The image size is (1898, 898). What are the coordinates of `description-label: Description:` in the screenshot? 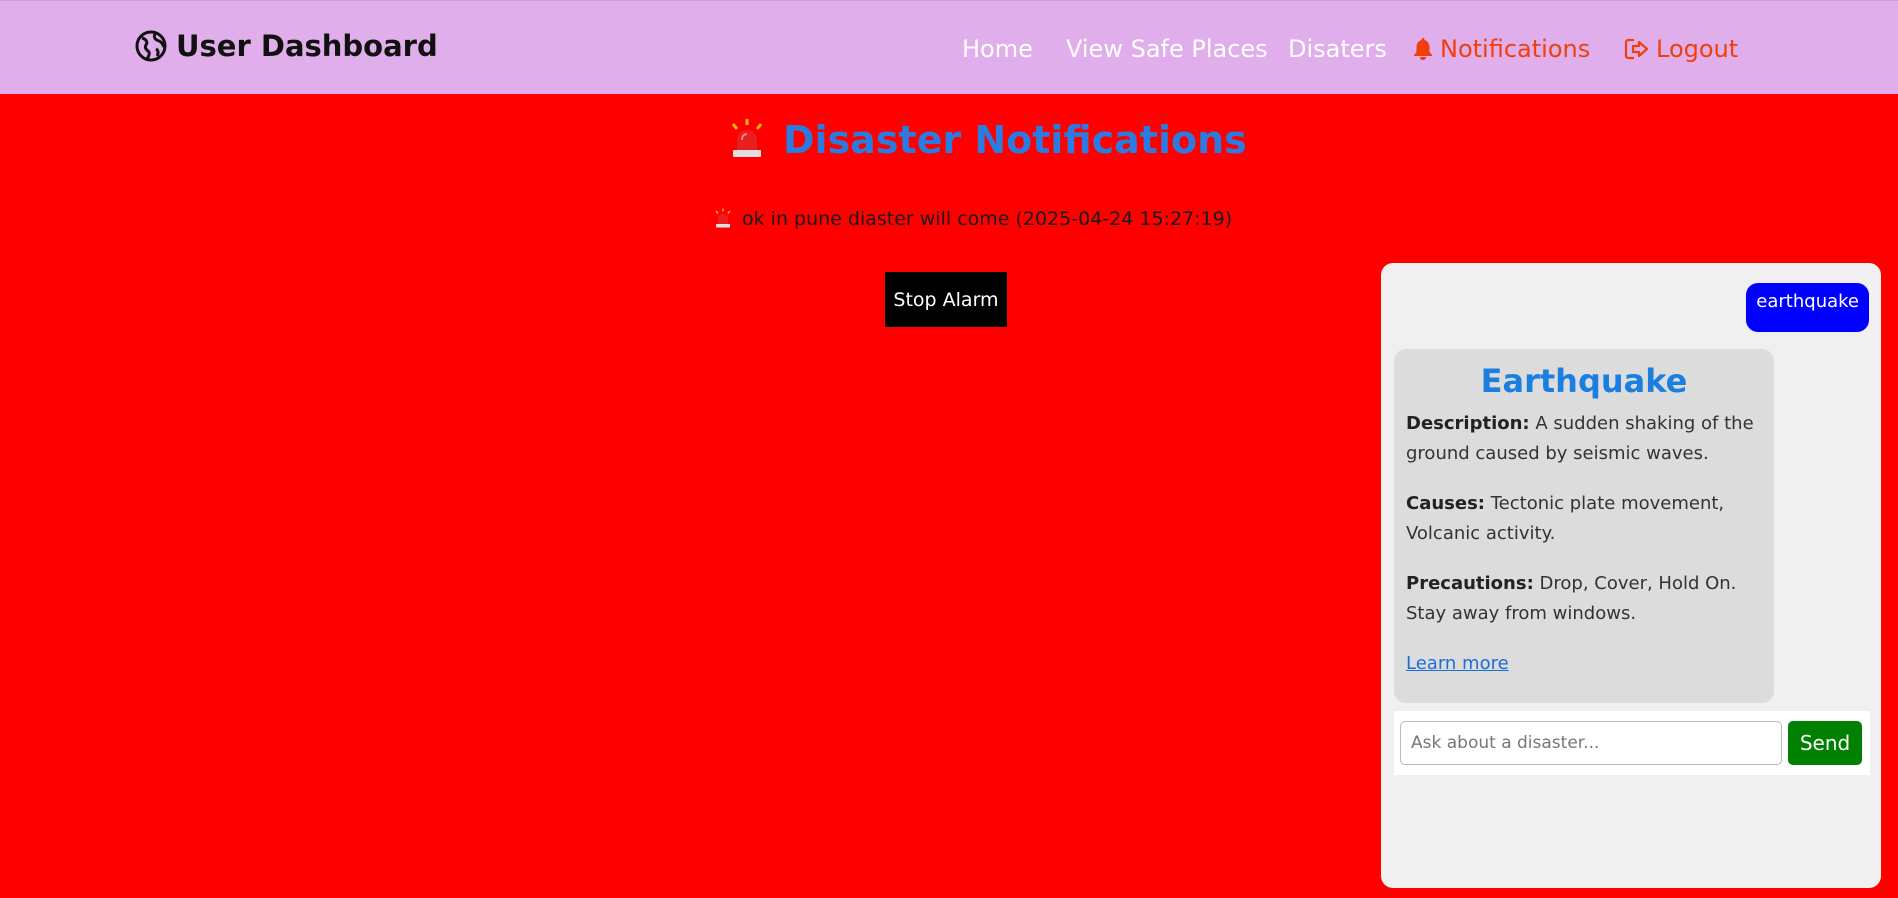 It's located at (1468, 423).